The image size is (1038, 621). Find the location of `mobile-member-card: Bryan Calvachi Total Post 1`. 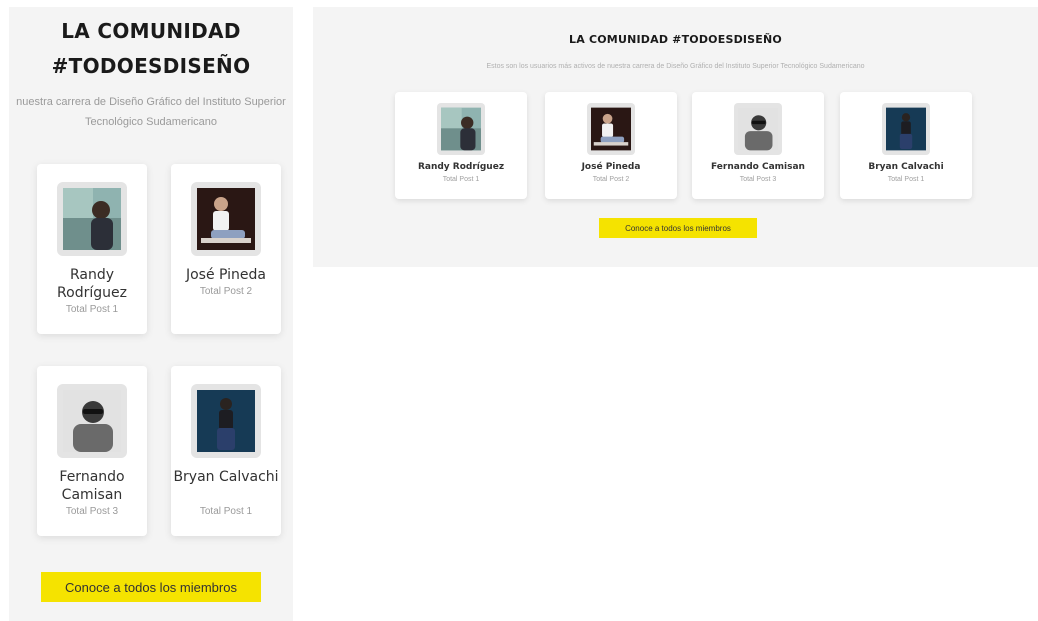

mobile-member-card: Bryan Calvachi Total Post 1 is located at coordinates (226, 451).